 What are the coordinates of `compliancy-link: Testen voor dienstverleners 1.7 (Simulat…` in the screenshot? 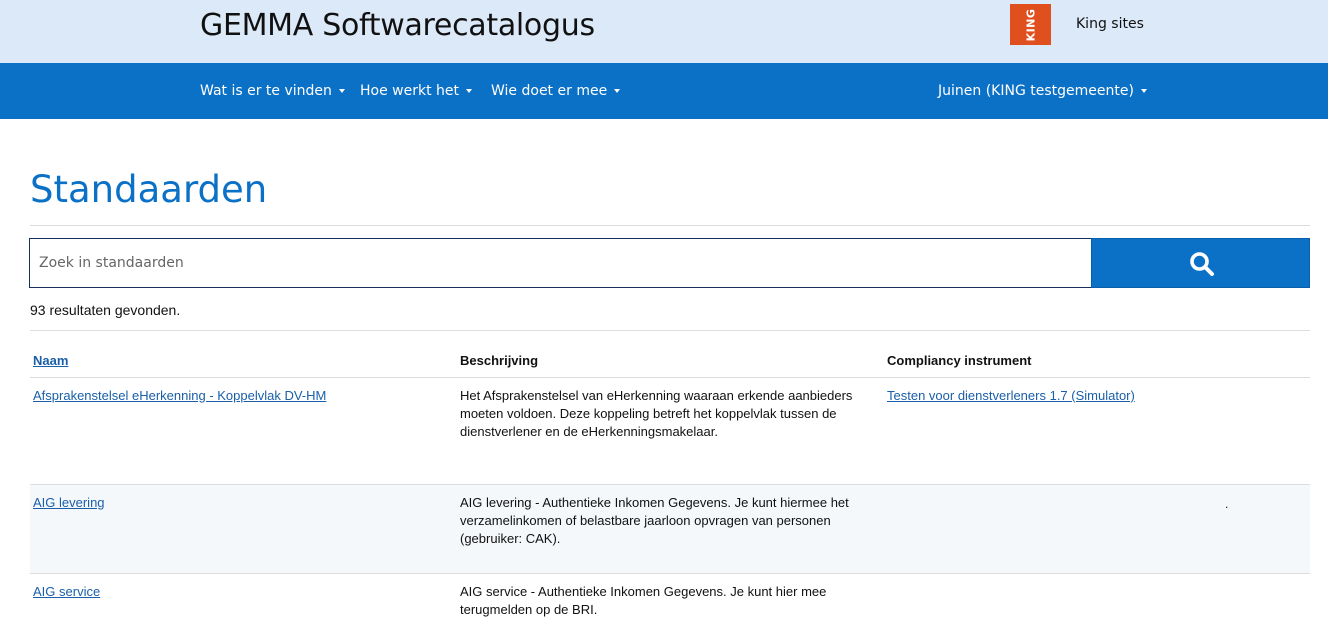 It's located at (1011, 395).